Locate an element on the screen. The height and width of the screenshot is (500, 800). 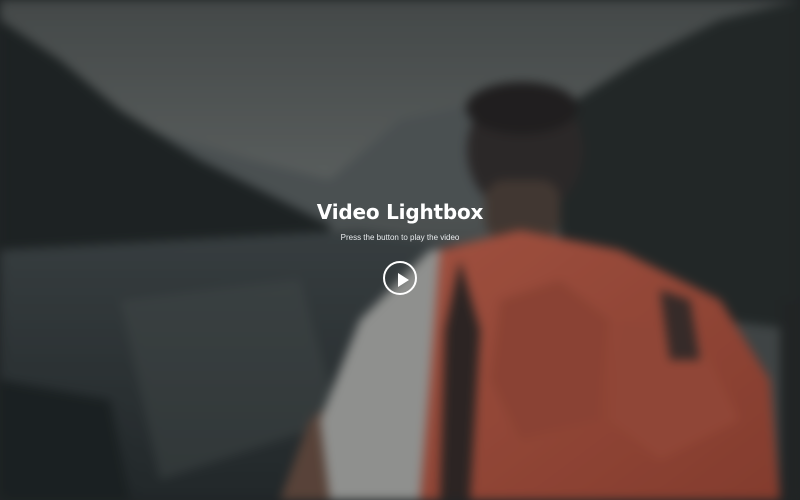
page-subtitle: Press the button to play the video is located at coordinates (400, 237).